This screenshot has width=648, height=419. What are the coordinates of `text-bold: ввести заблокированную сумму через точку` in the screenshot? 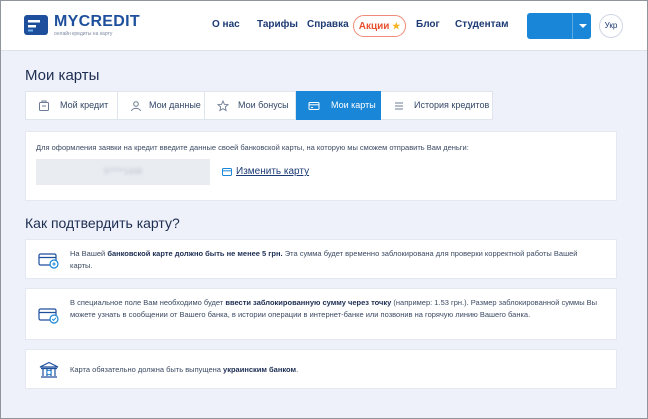 It's located at (308, 302).